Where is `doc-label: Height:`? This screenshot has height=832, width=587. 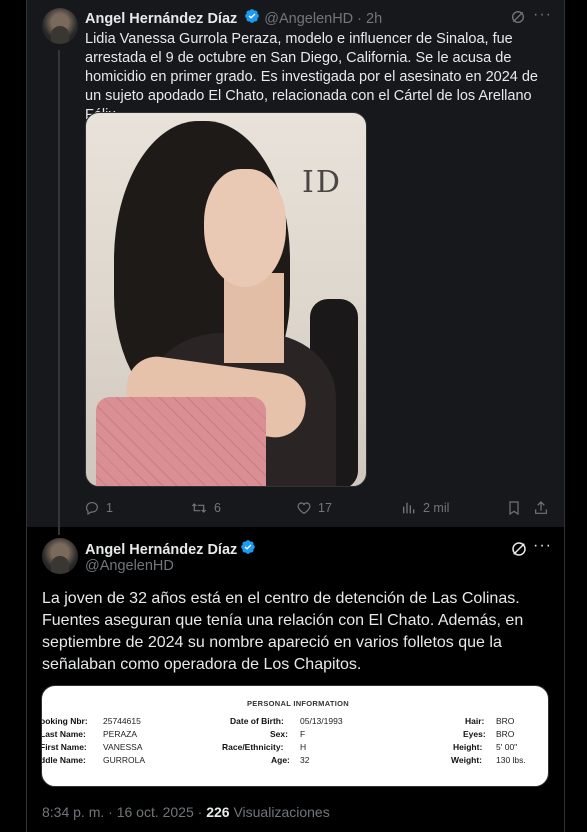
doc-label: Height: is located at coordinates (468, 747).